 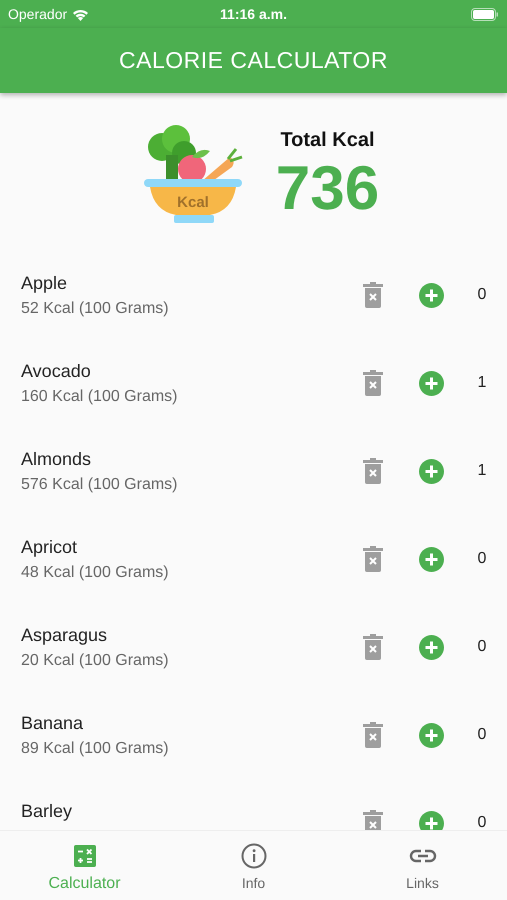 I want to click on link-icon, so click(x=422, y=856).